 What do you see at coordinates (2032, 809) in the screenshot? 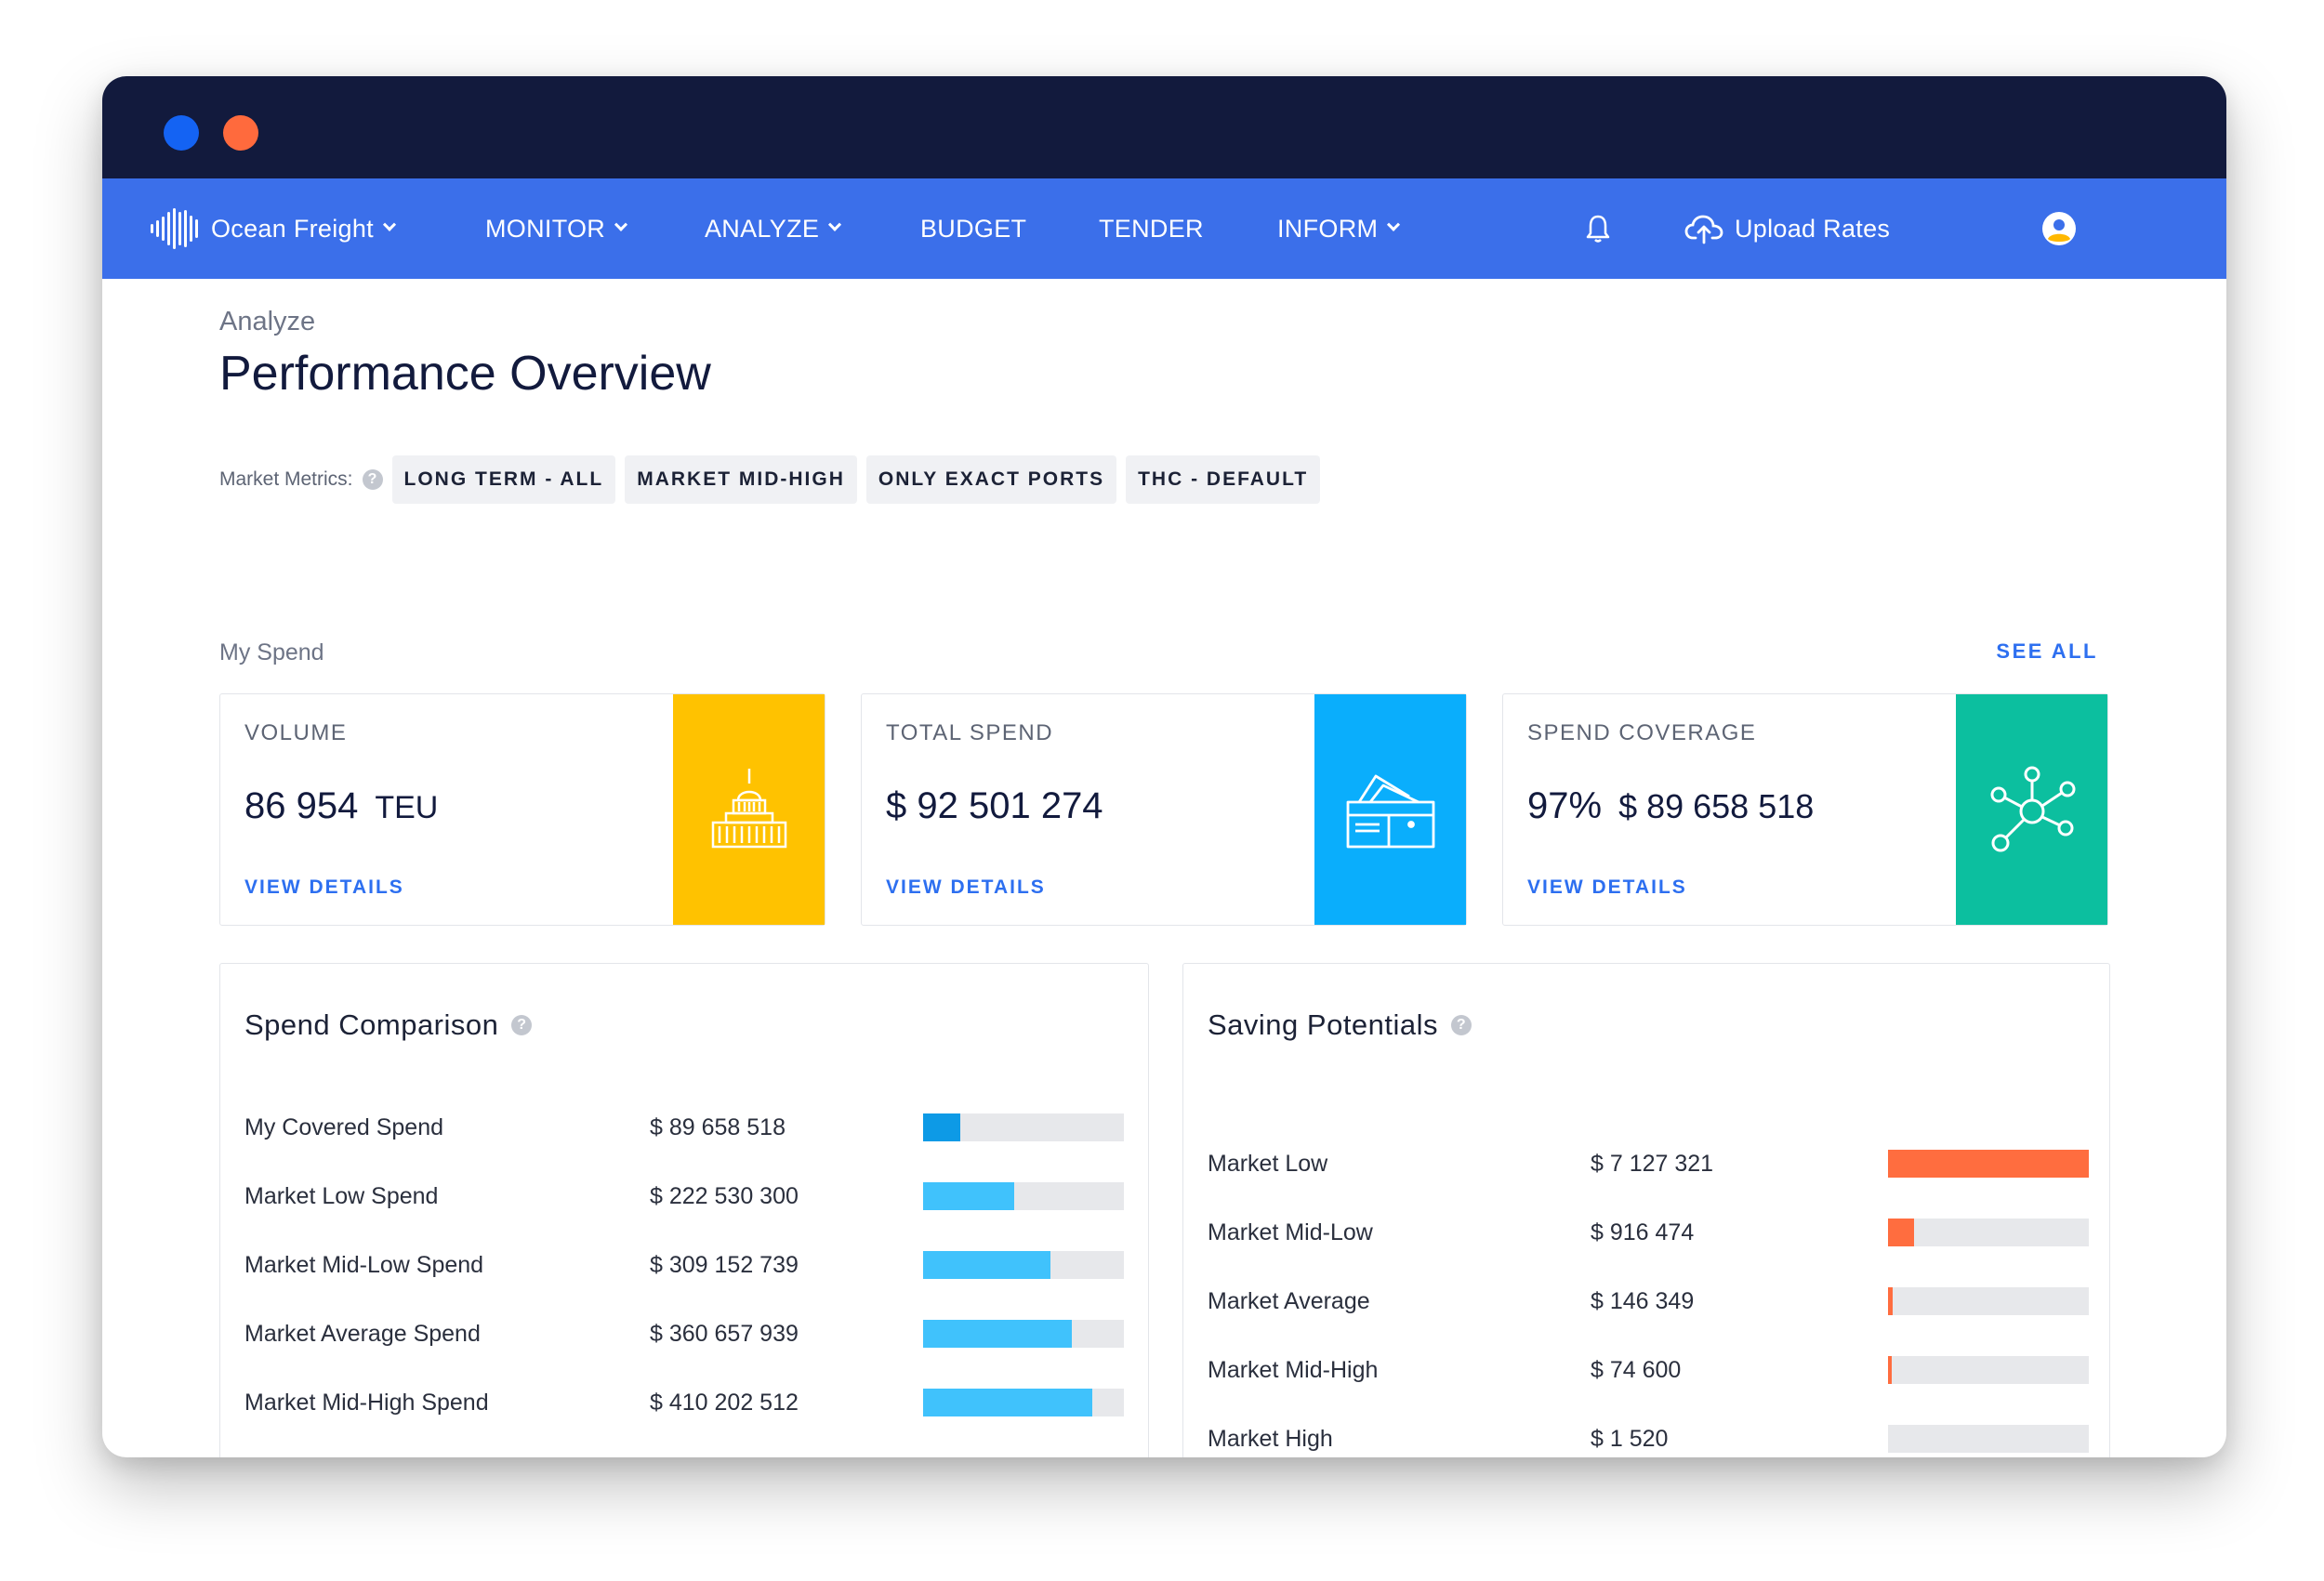
I see `network-icon` at bounding box center [2032, 809].